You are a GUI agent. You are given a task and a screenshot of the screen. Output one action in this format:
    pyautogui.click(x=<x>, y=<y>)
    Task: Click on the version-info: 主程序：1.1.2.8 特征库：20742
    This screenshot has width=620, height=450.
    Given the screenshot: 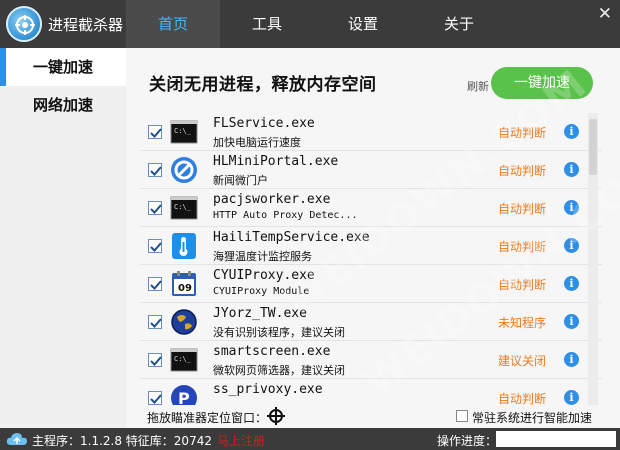 What is the action you would take?
    pyautogui.click(x=122, y=441)
    